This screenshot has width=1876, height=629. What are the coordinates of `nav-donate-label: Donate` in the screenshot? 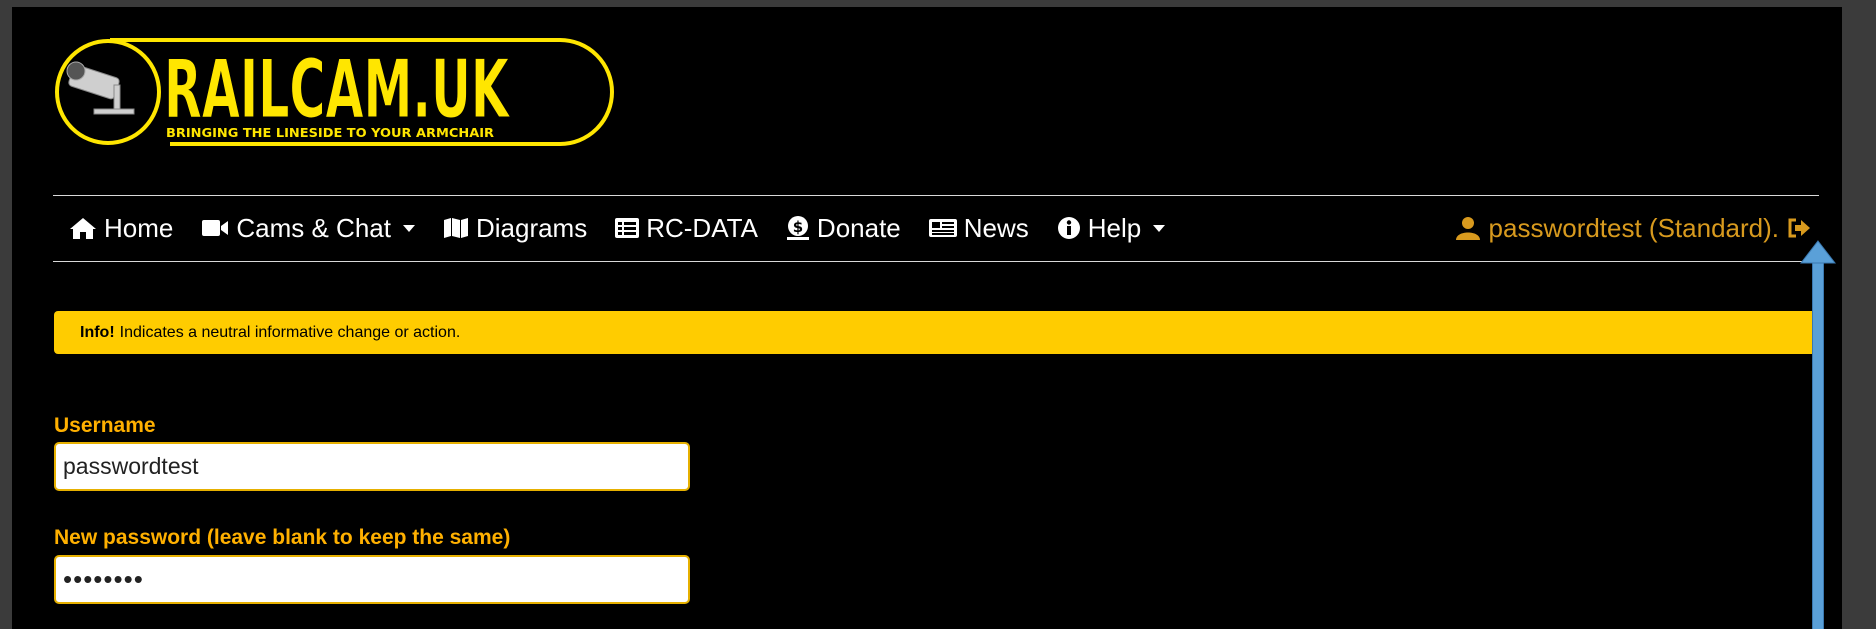 It's located at (858, 227).